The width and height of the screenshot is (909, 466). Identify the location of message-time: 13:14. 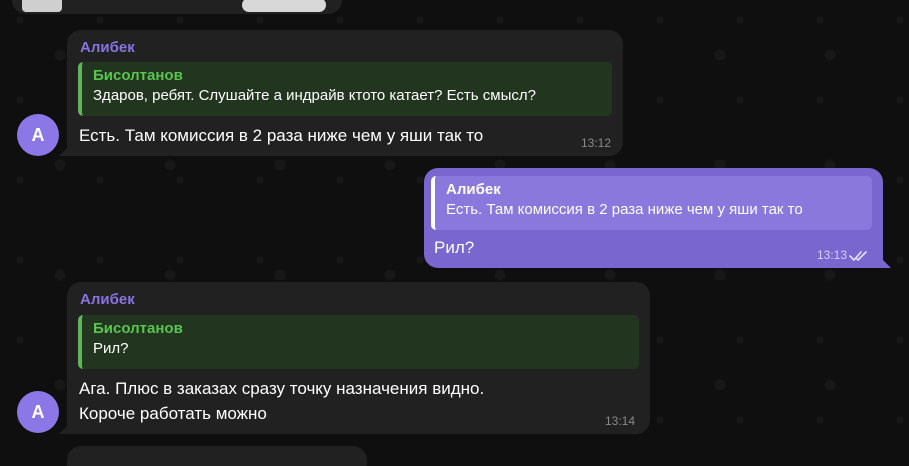
(619, 421).